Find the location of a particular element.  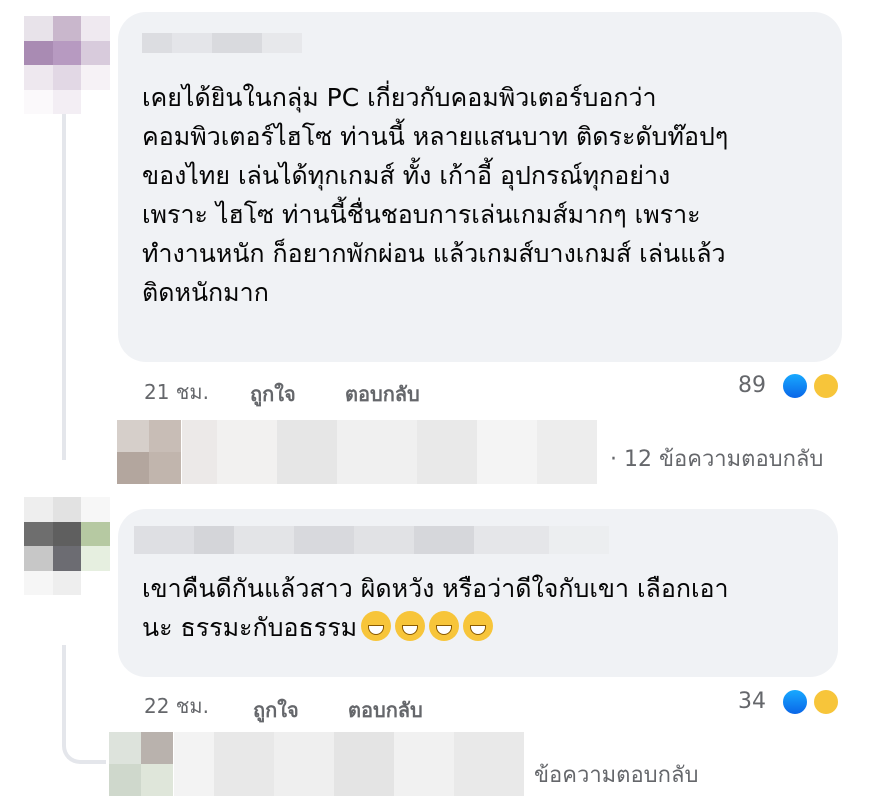

view-replies-link: ข้อความตอบกลับ is located at coordinates (616, 774).